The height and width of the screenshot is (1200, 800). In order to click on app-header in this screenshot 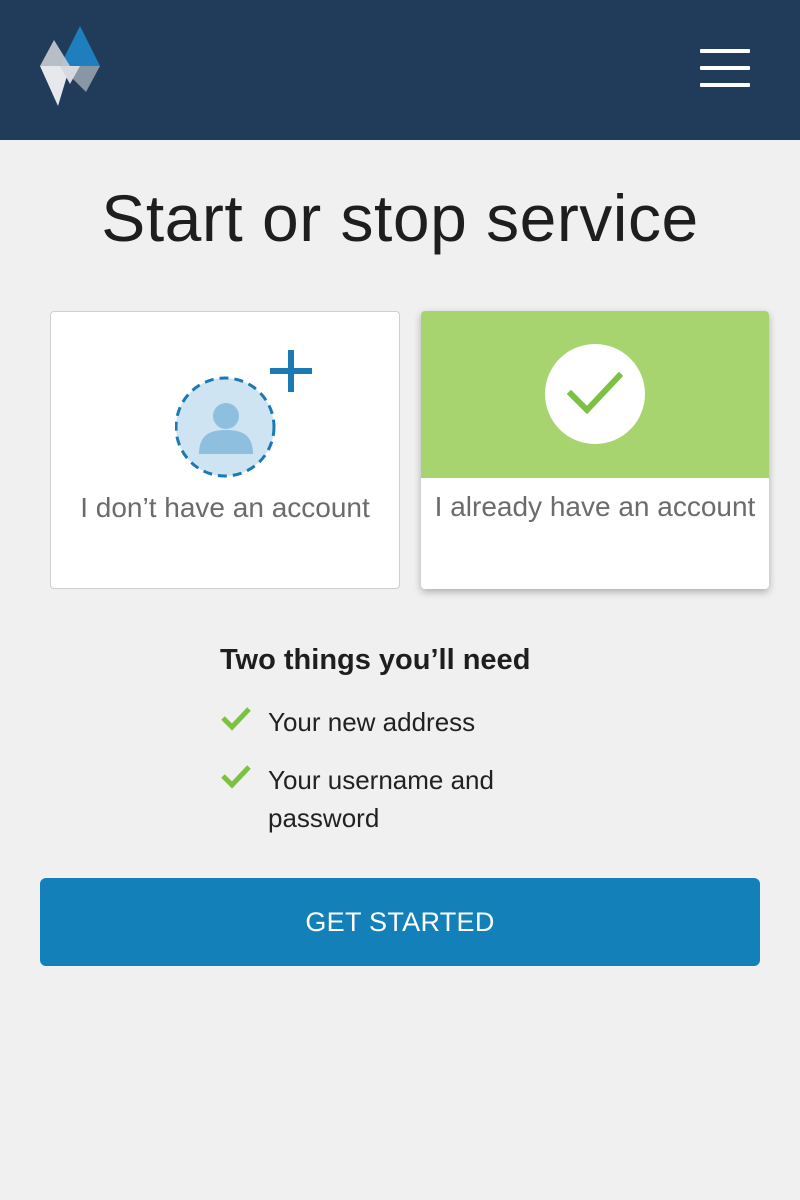, I will do `click(400, 70)`.